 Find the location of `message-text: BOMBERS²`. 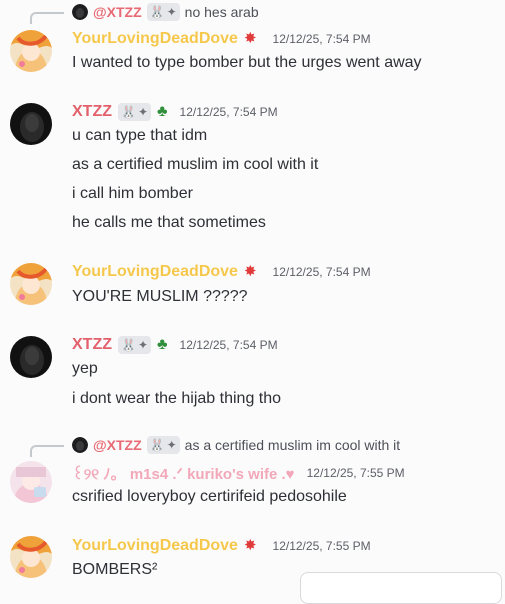

message-text: BOMBERS² is located at coordinates (115, 569).